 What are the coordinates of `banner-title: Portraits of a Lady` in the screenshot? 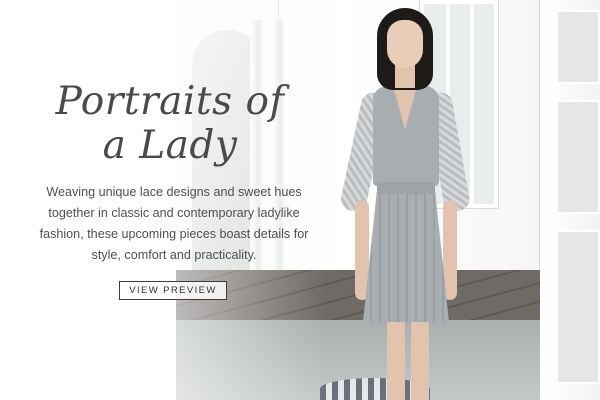 It's located at (170, 124).